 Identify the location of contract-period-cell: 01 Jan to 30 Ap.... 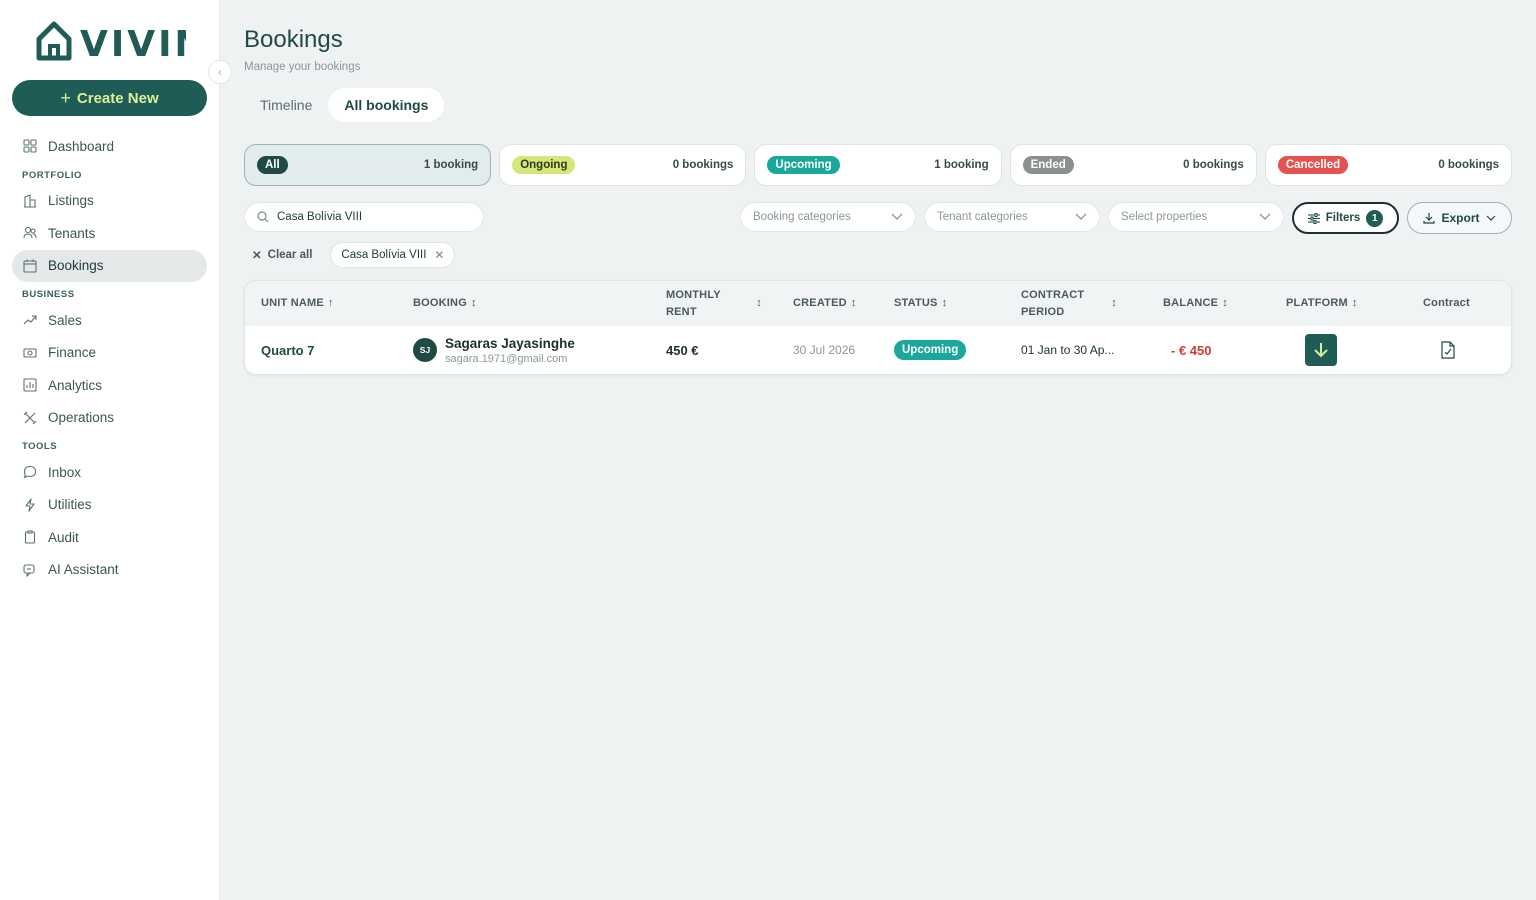
(1068, 350).